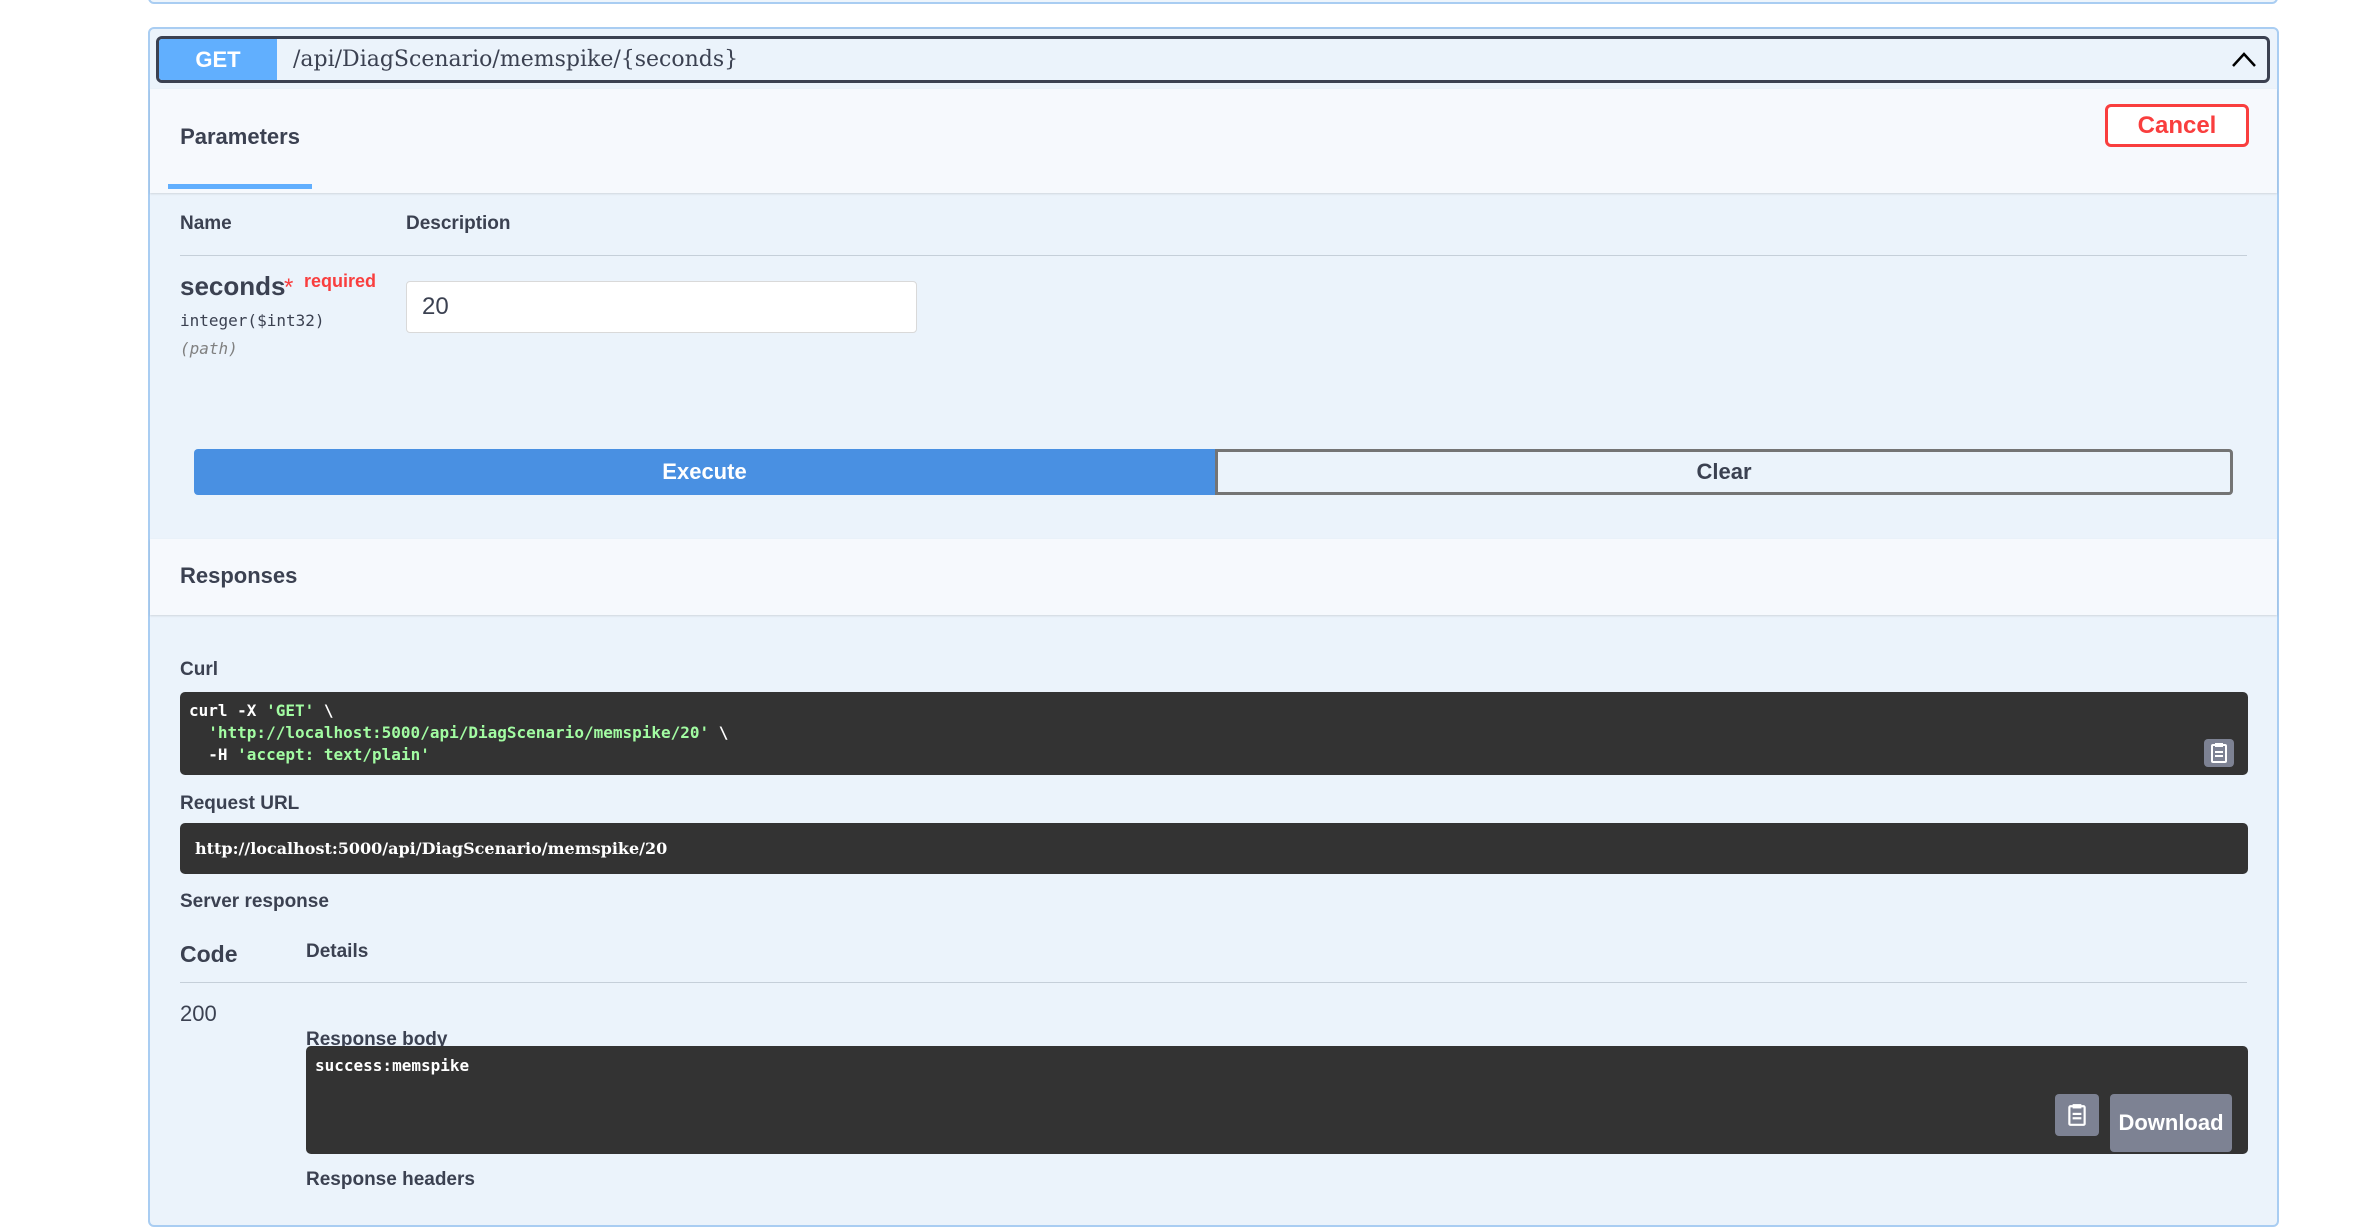 The image size is (2380, 1227). I want to click on request-url-label: Request URL, so click(240, 803).